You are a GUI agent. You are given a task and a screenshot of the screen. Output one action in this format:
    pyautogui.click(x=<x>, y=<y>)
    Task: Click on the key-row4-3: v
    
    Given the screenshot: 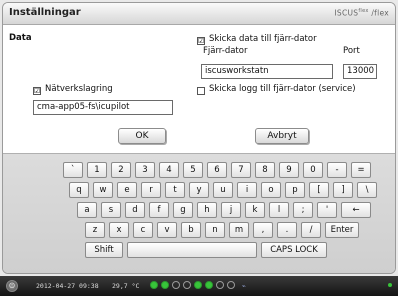 What is the action you would take?
    pyautogui.click(x=167, y=230)
    